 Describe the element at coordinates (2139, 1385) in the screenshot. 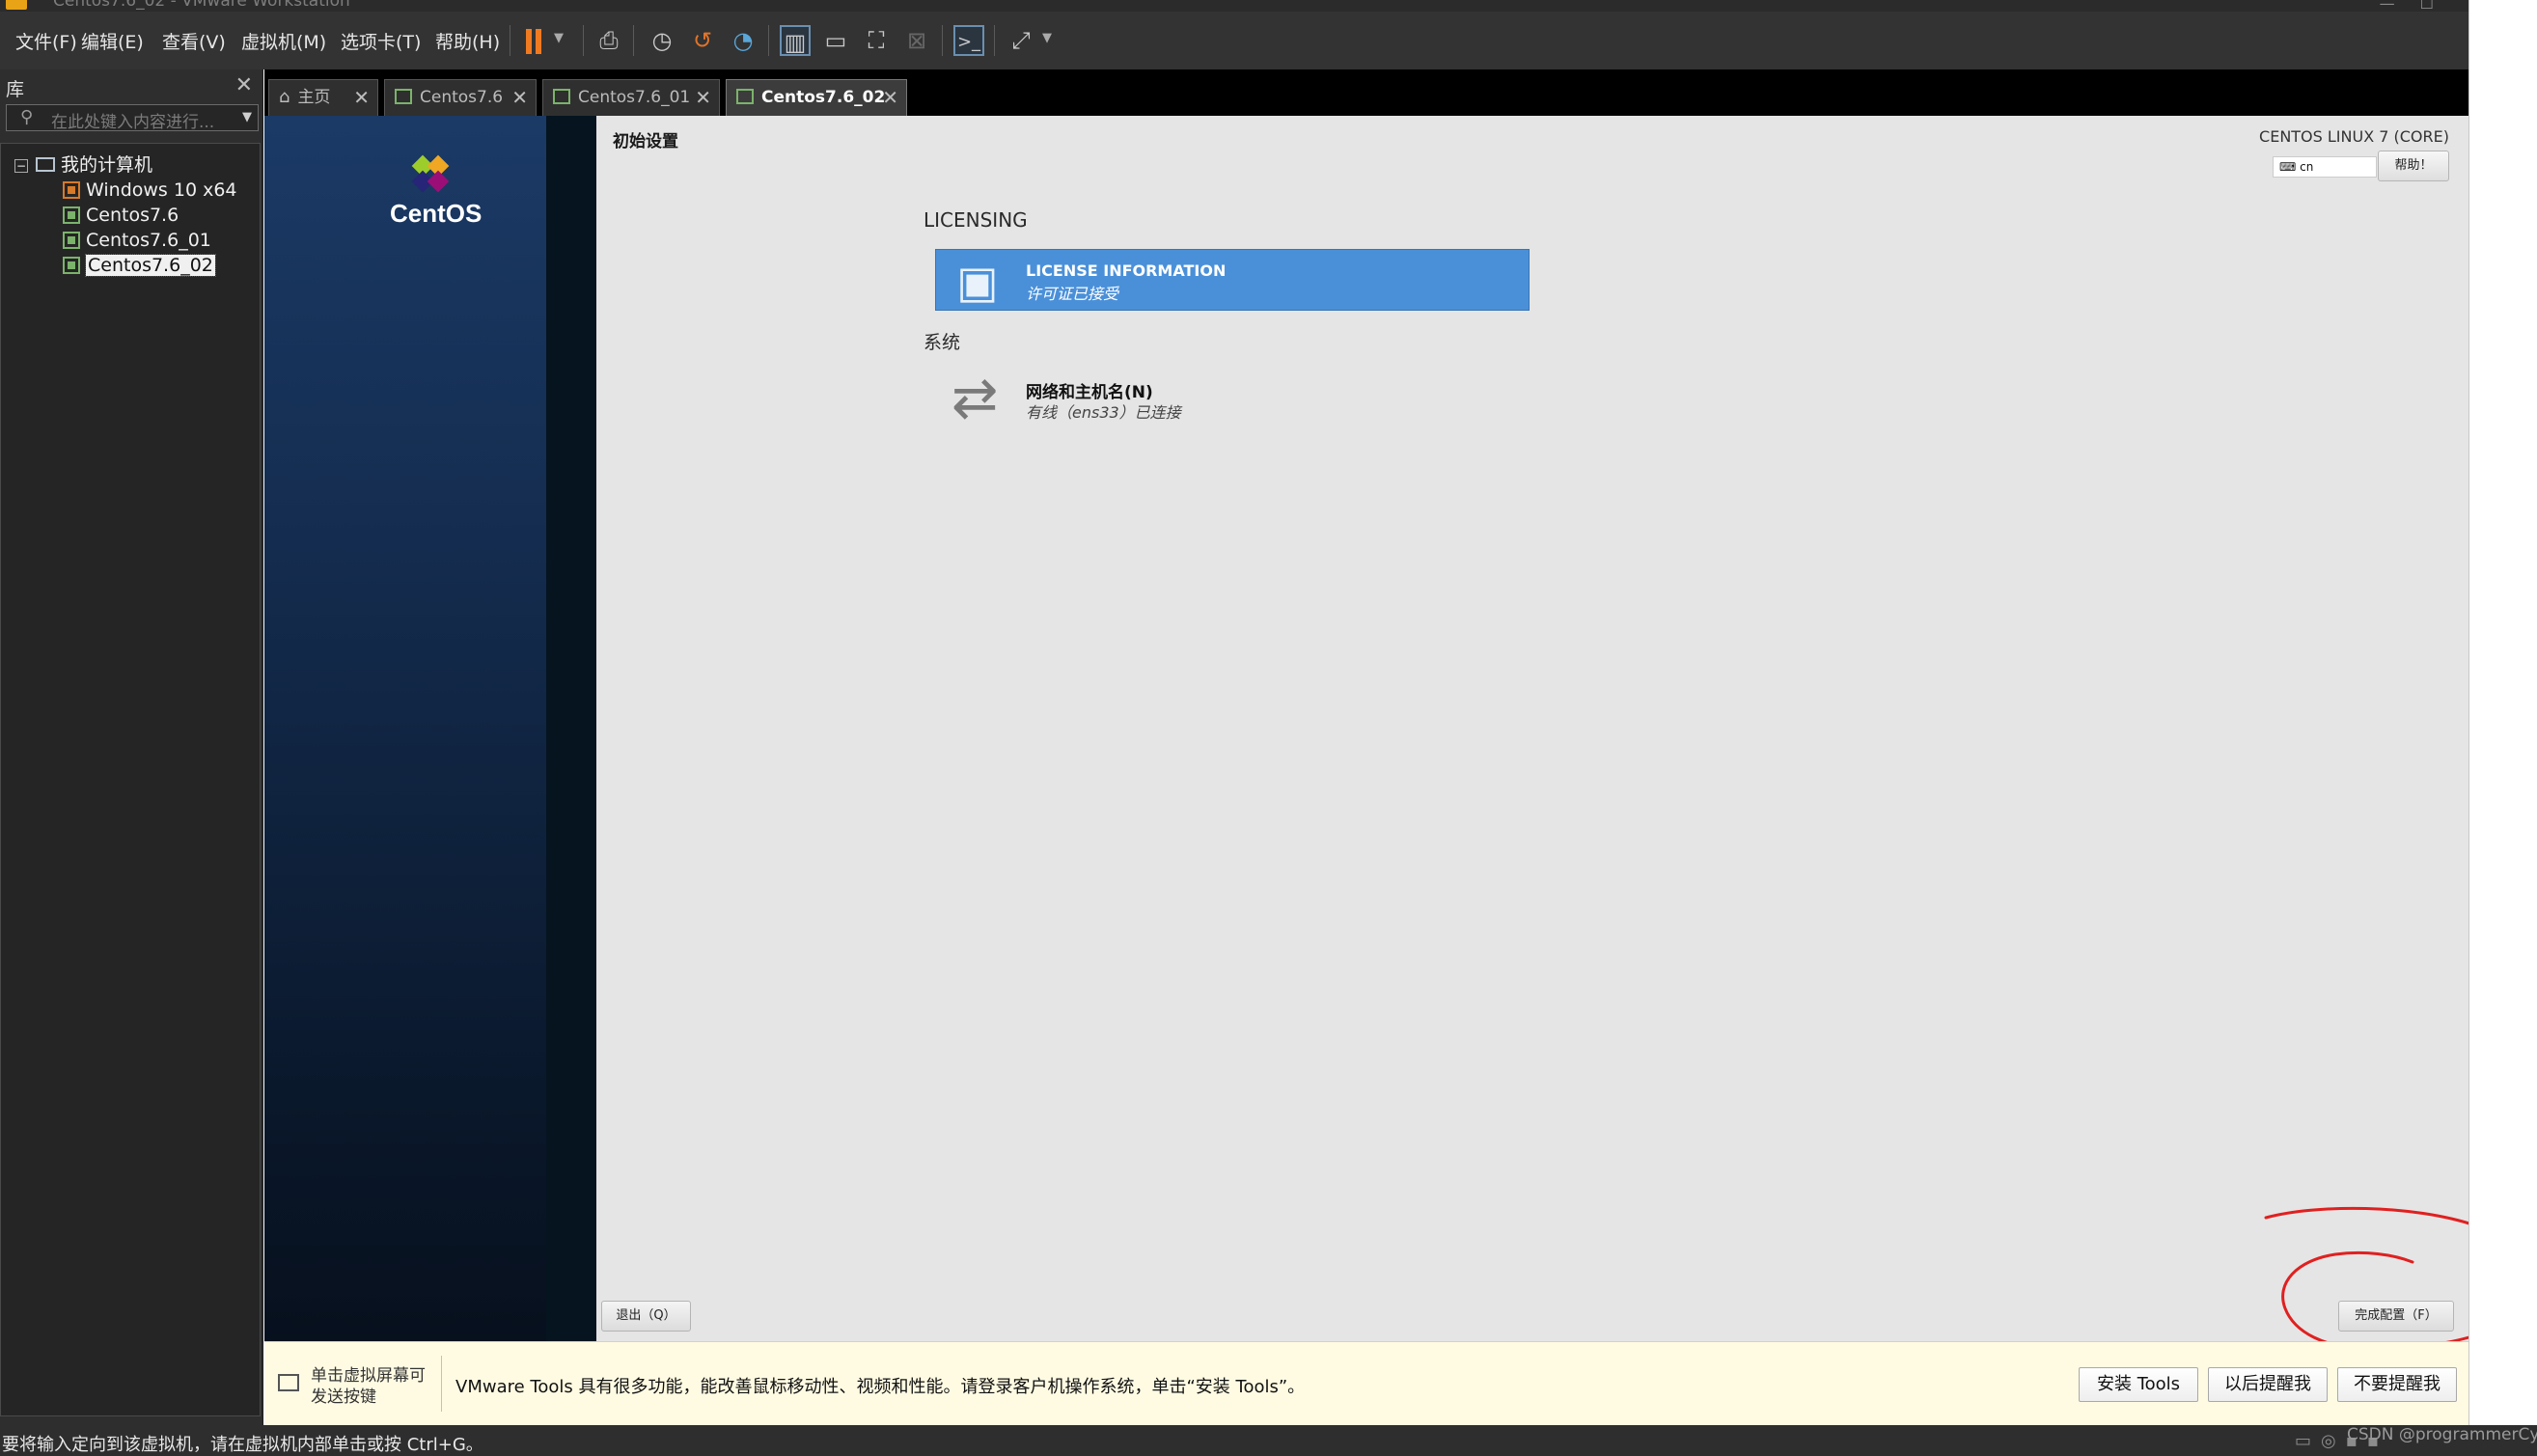

I see `install-tools-button: 安装 Tools` at that location.